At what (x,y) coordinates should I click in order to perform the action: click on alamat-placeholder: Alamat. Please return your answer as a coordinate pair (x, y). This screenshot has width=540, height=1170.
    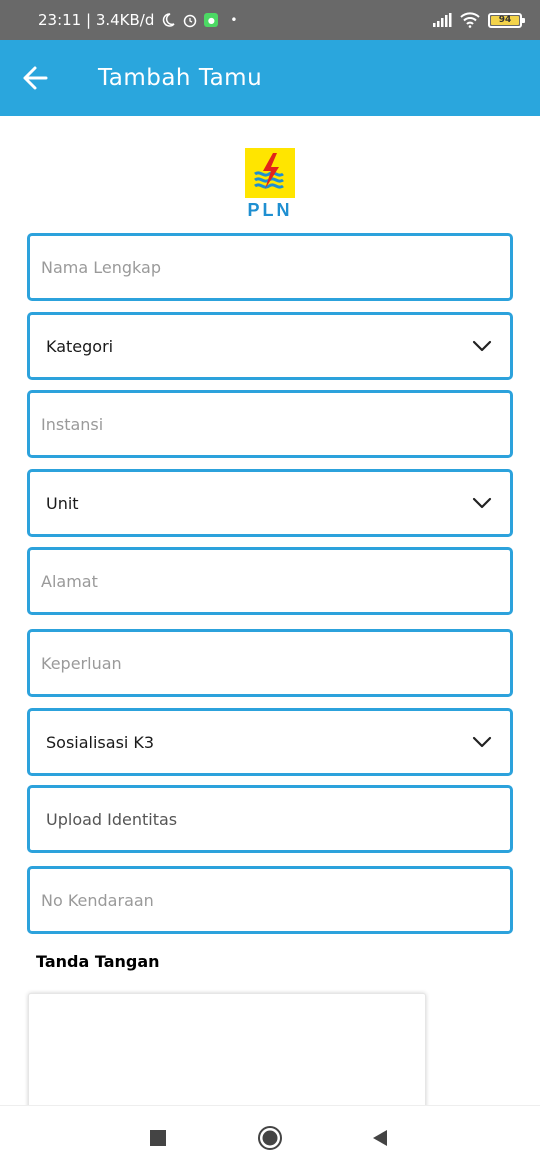
    Looking at the image, I should click on (69, 581).